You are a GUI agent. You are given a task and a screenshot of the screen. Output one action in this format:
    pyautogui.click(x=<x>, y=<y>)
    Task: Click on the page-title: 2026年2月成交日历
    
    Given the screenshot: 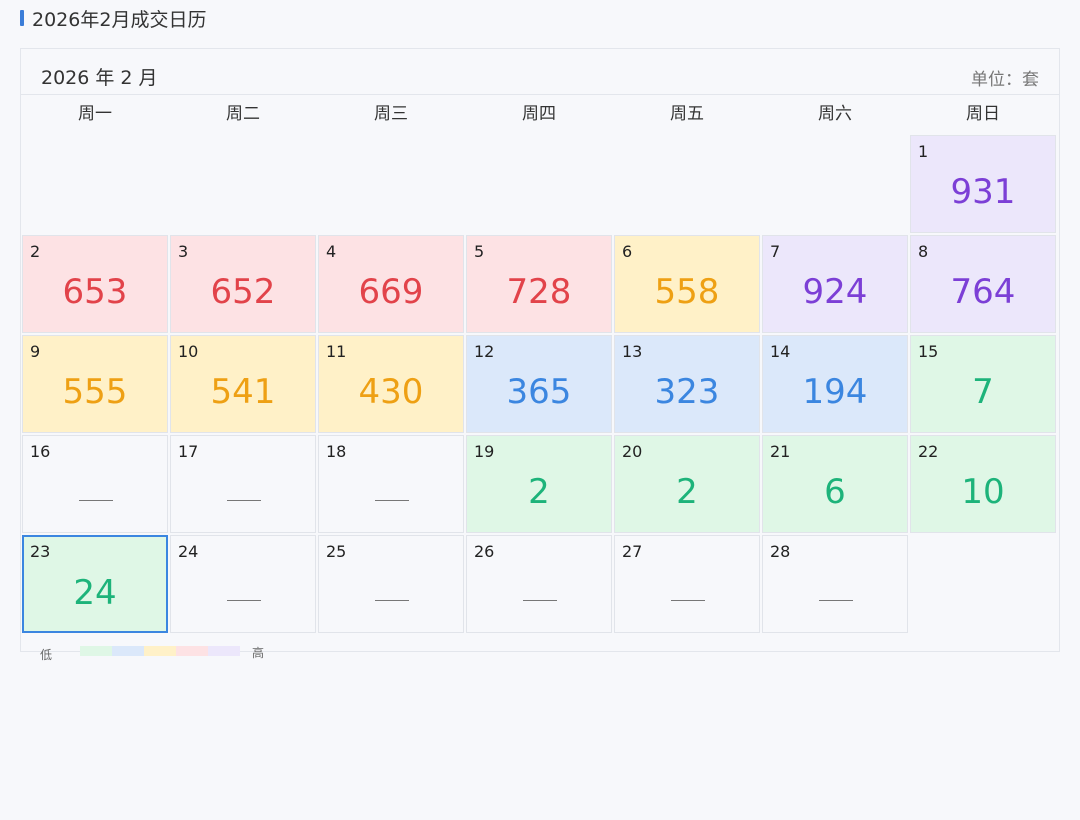 What is the action you would take?
    pyautogui.click(x=113, y=18)
    